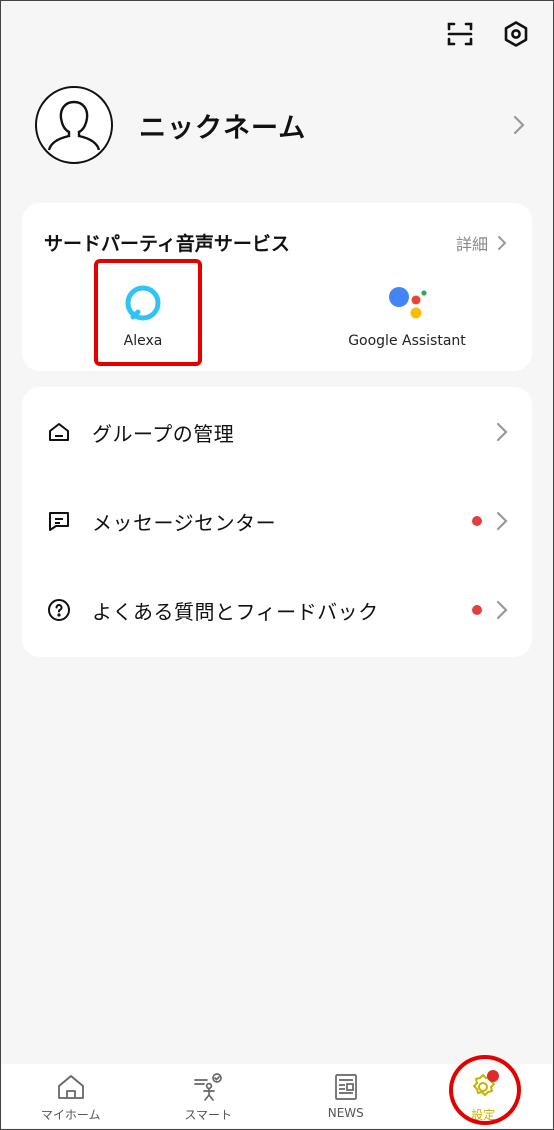 The image size is (554, 1130). What do you see at coordinates (59, 521) in the screenshot?
I see `message-icon` at bounding box center [59, 521].